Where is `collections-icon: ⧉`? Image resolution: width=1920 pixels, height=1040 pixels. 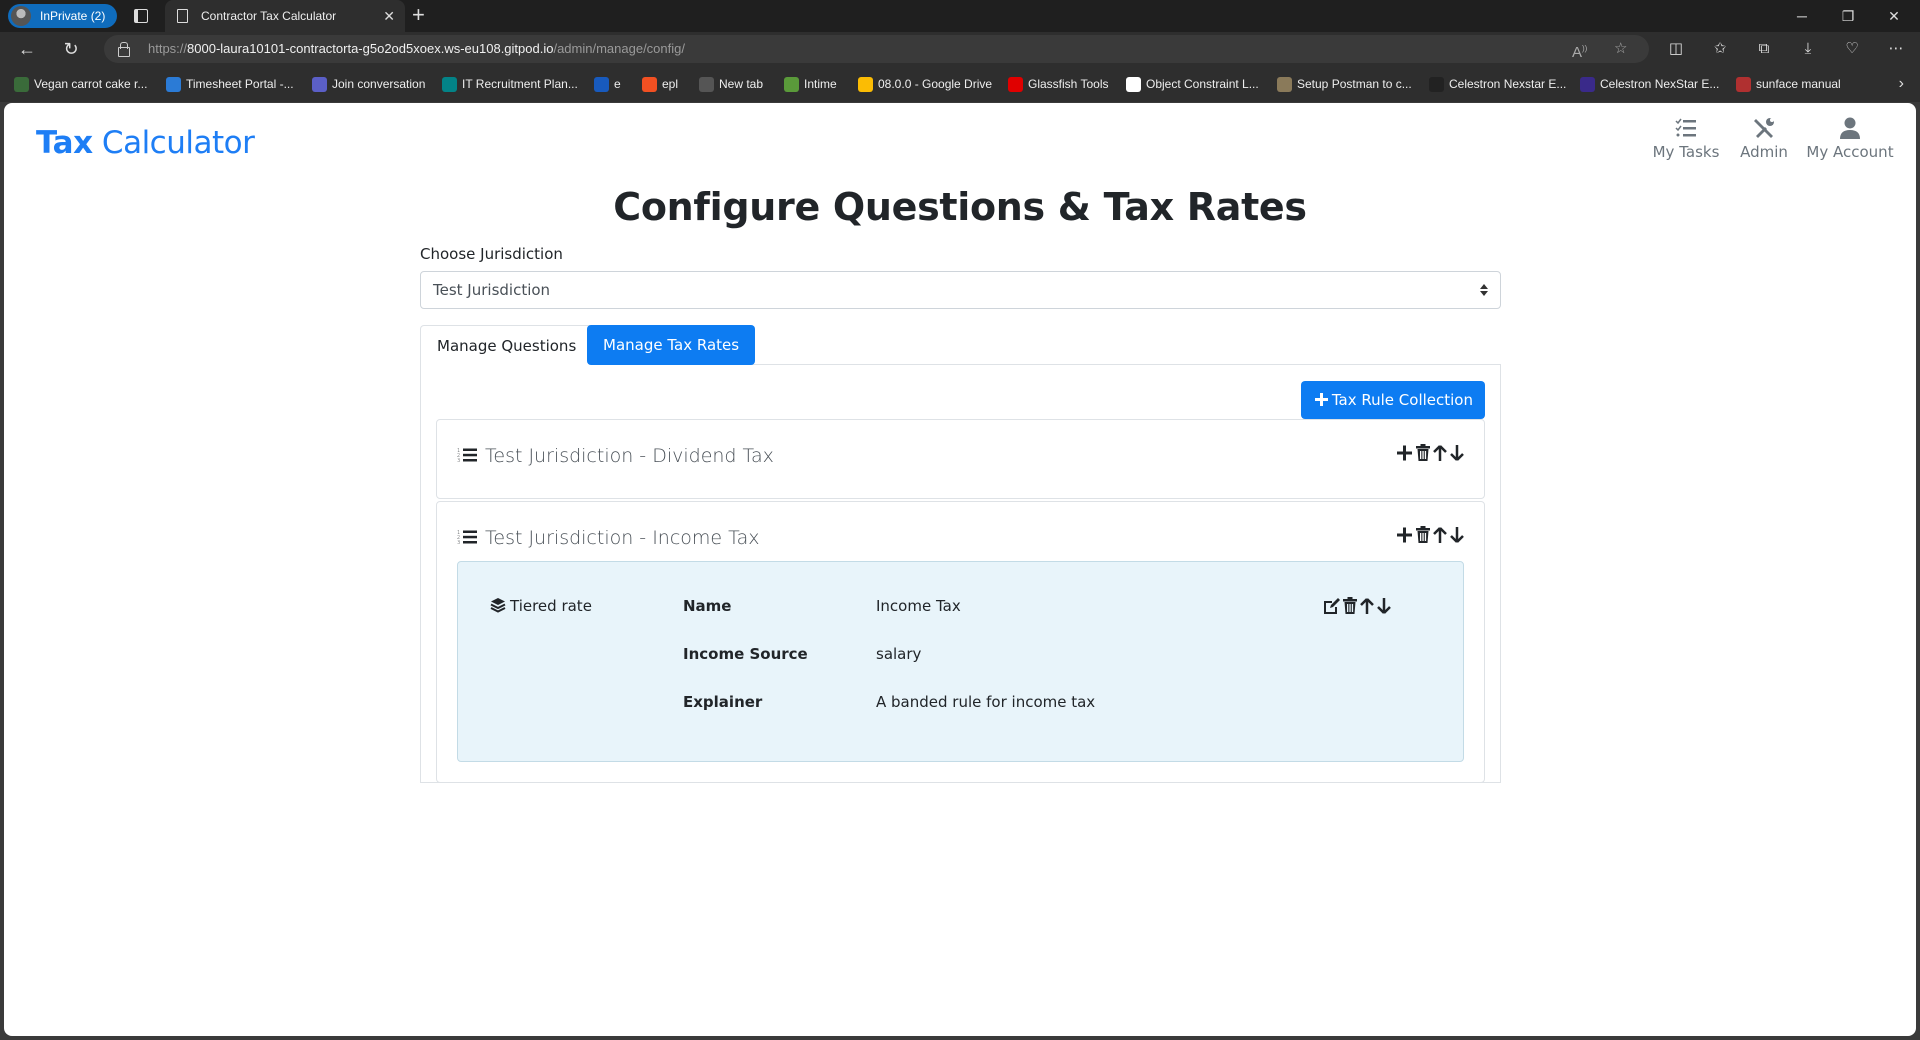 collections-icon: ⧉ is located at coordinates (1764, 49).